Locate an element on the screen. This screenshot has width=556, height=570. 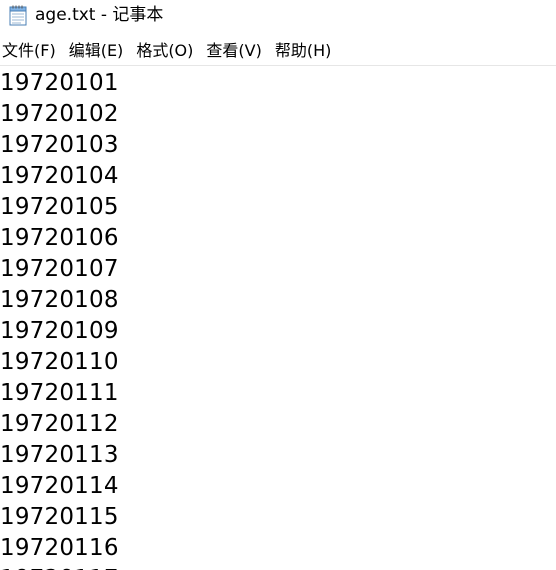
text-line: 19720111 is located at coordinates (59, 393).